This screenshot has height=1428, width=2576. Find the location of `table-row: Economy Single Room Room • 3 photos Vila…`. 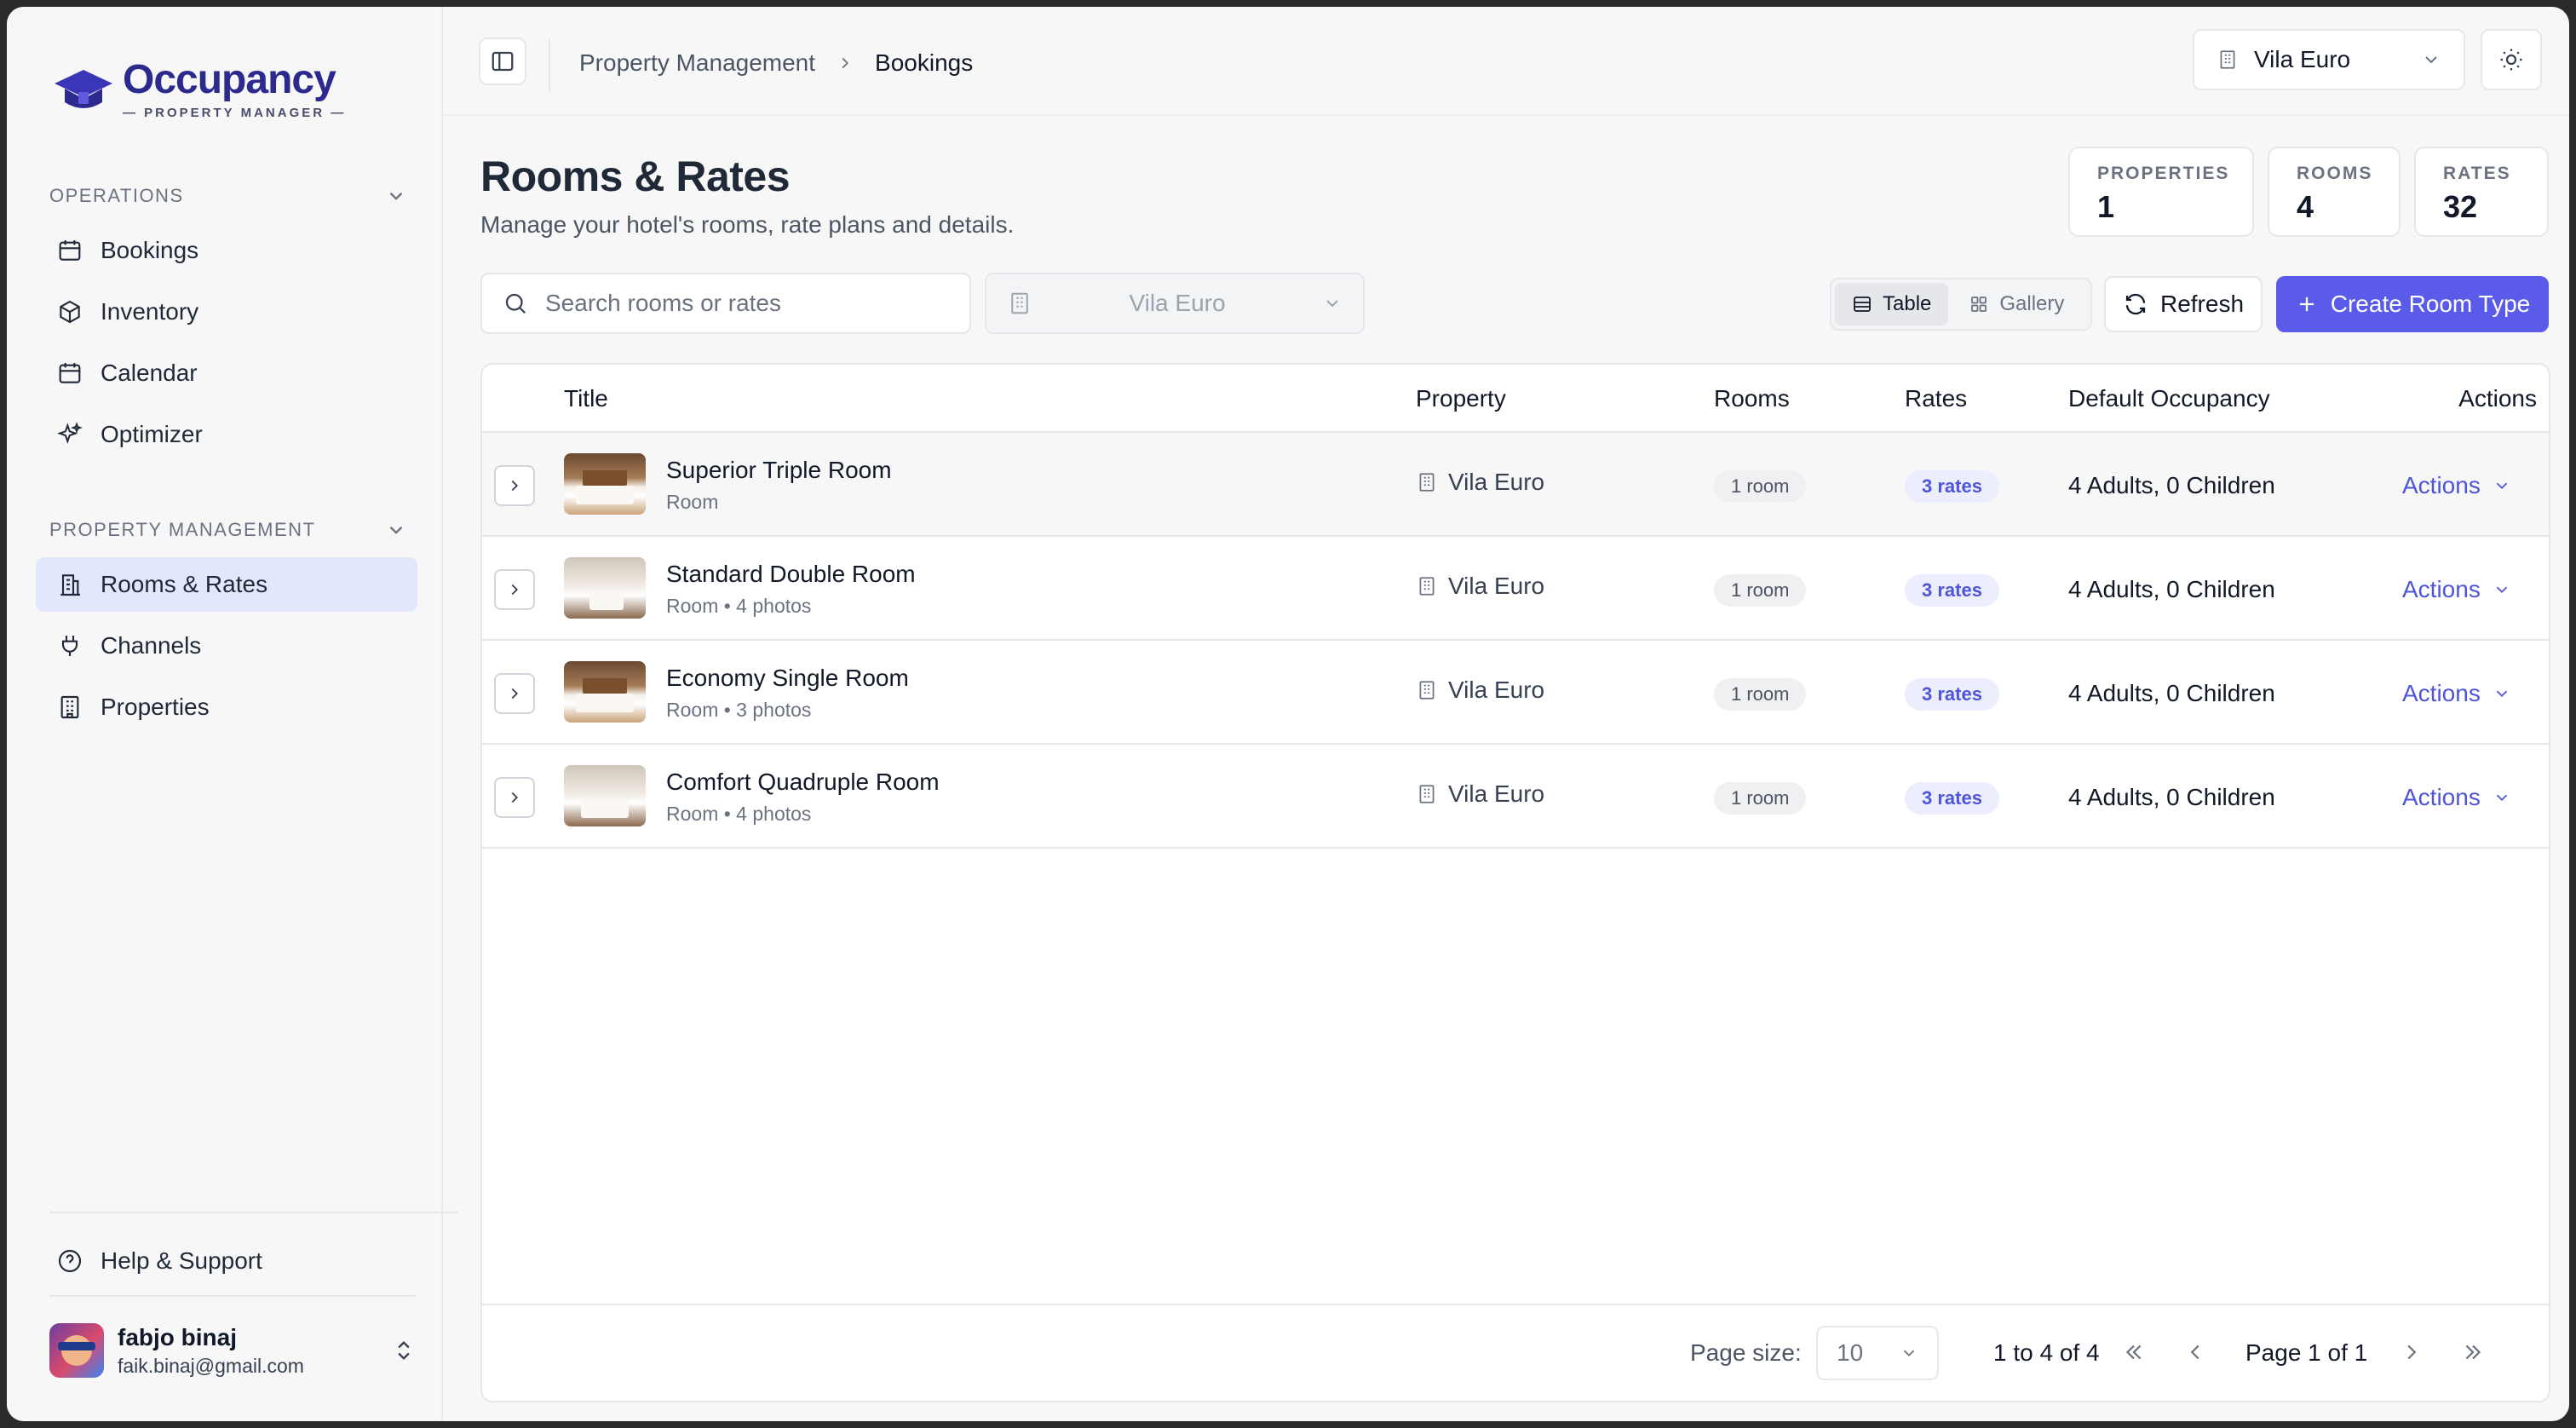

table-row: Economy Single Room Room • 3 photos Vila… is located at coordinates (1516, 693).